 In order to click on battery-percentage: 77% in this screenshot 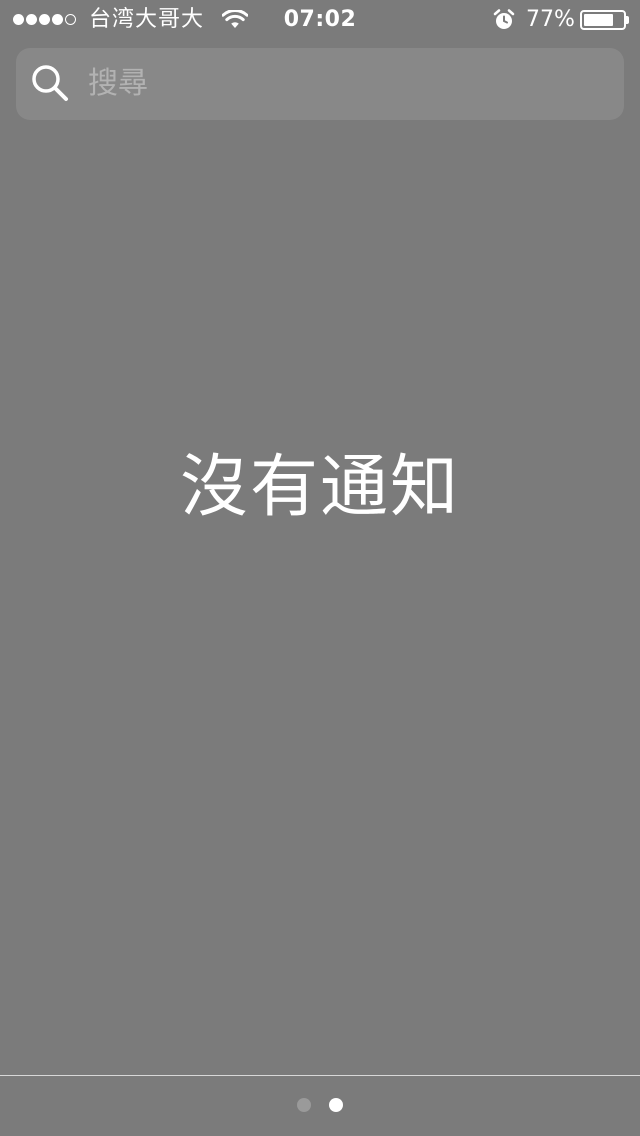, I will do `click(550, 19)`.